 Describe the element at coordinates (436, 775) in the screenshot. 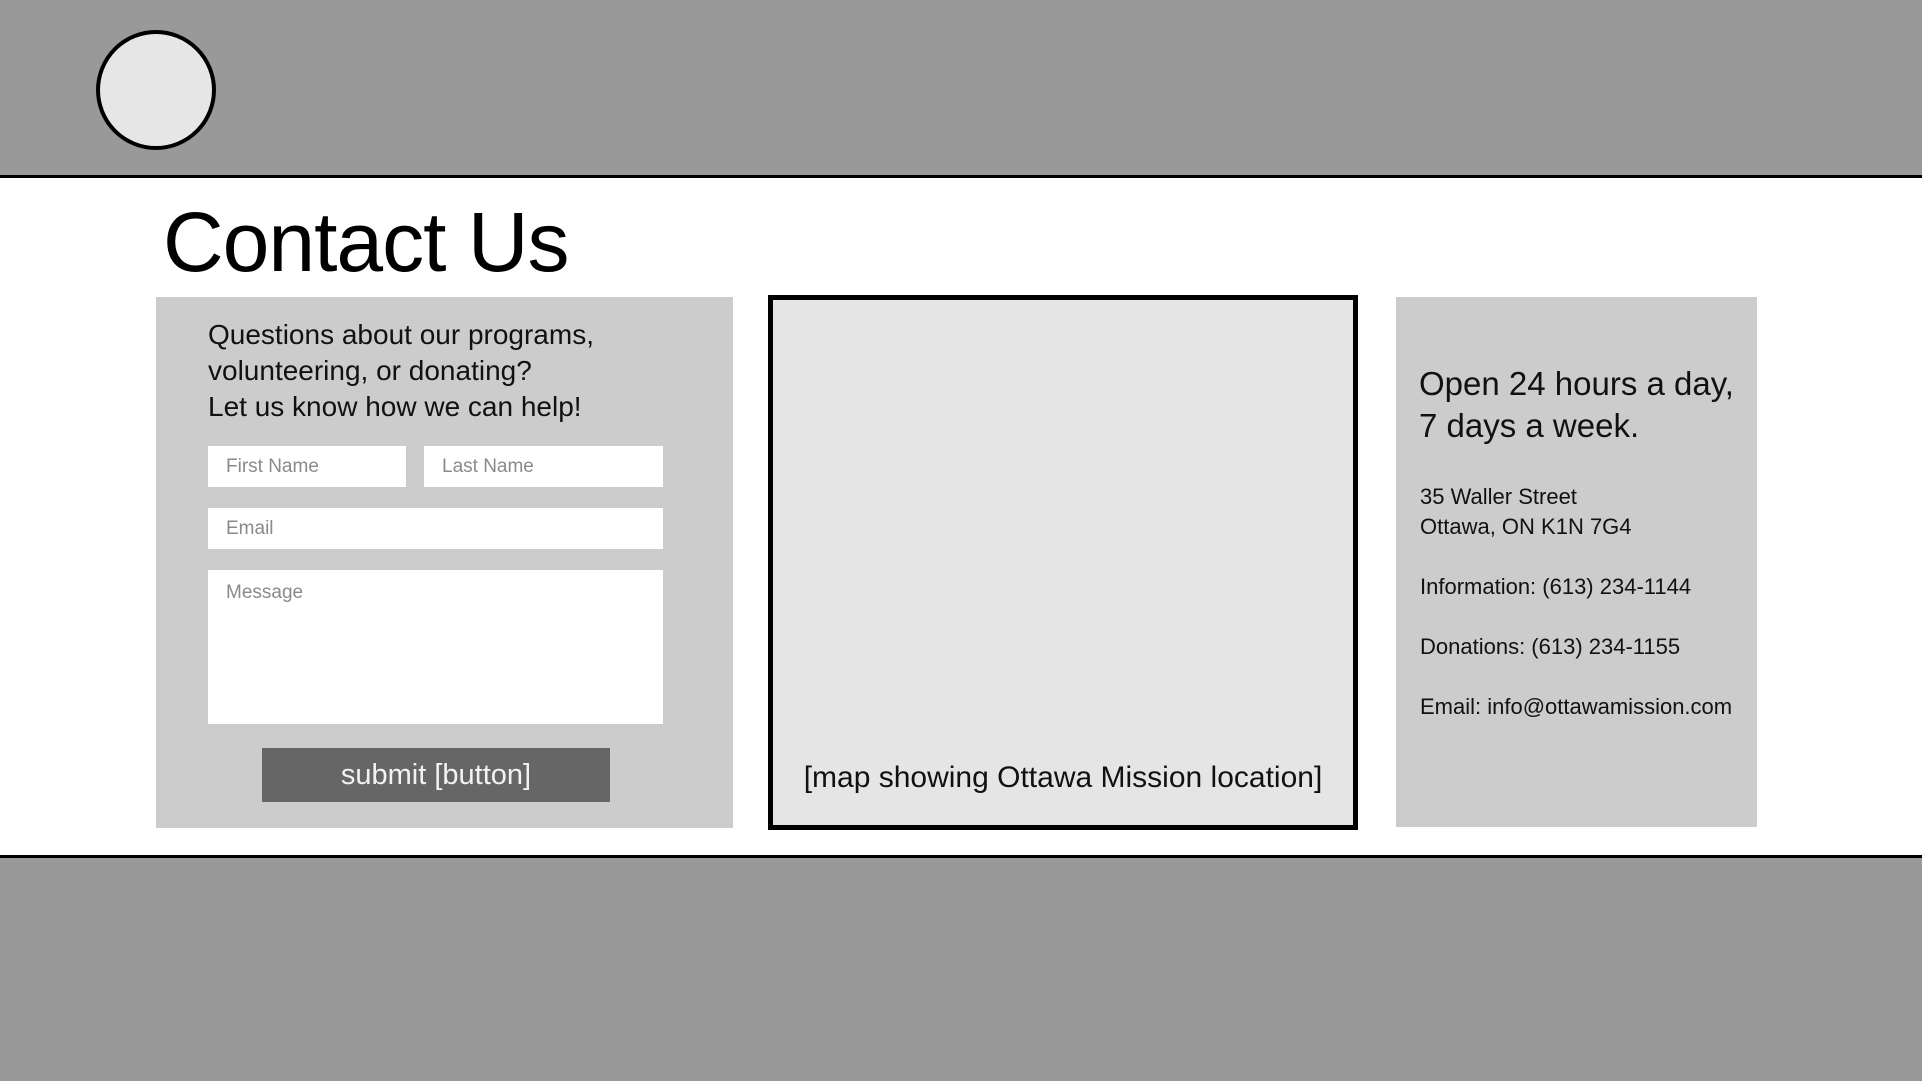

I see `submit-button: submit [button]` at that location.